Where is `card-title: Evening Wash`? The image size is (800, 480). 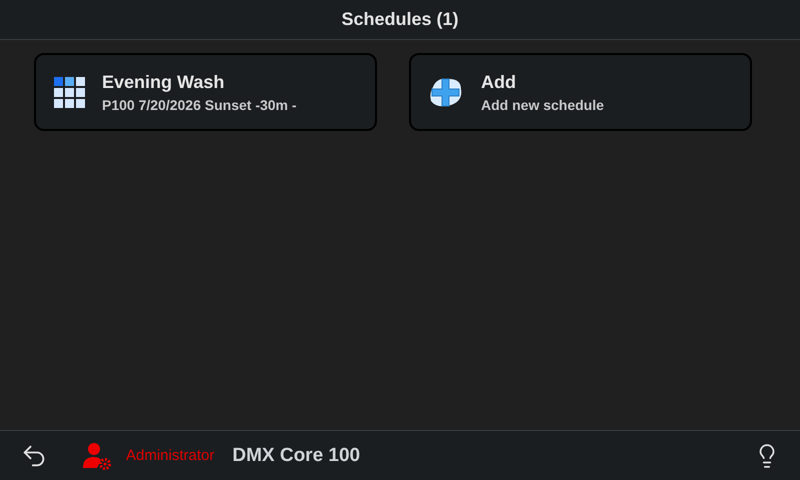
card-title: Evening Wash is located at coordinates (164, 82).